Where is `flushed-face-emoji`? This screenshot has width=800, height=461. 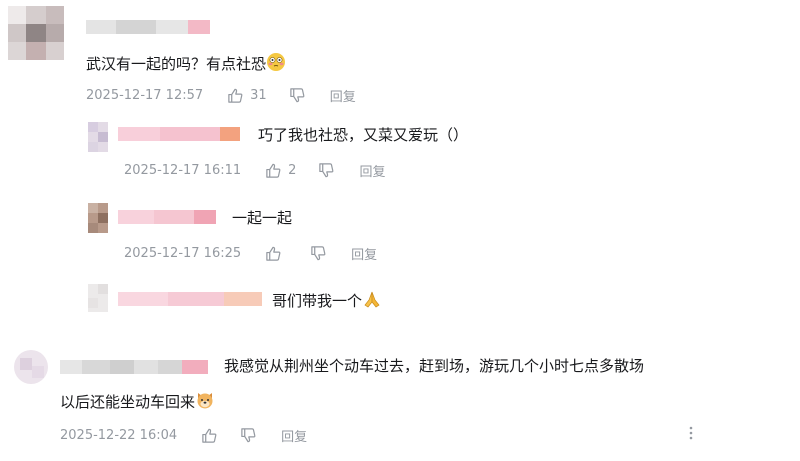
flushed-face-emoji is located at coordinates (276, 62).